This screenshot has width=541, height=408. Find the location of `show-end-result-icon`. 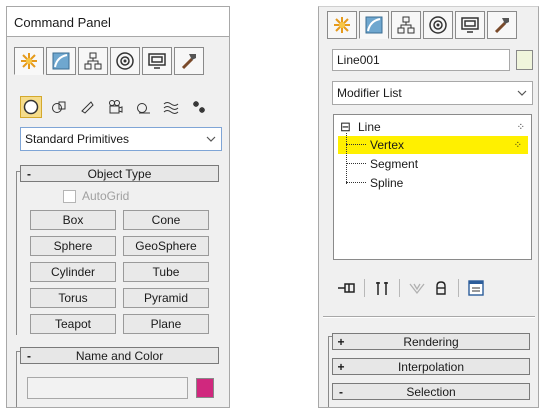

show-end-result-icon is located at coordinates (382, 288).